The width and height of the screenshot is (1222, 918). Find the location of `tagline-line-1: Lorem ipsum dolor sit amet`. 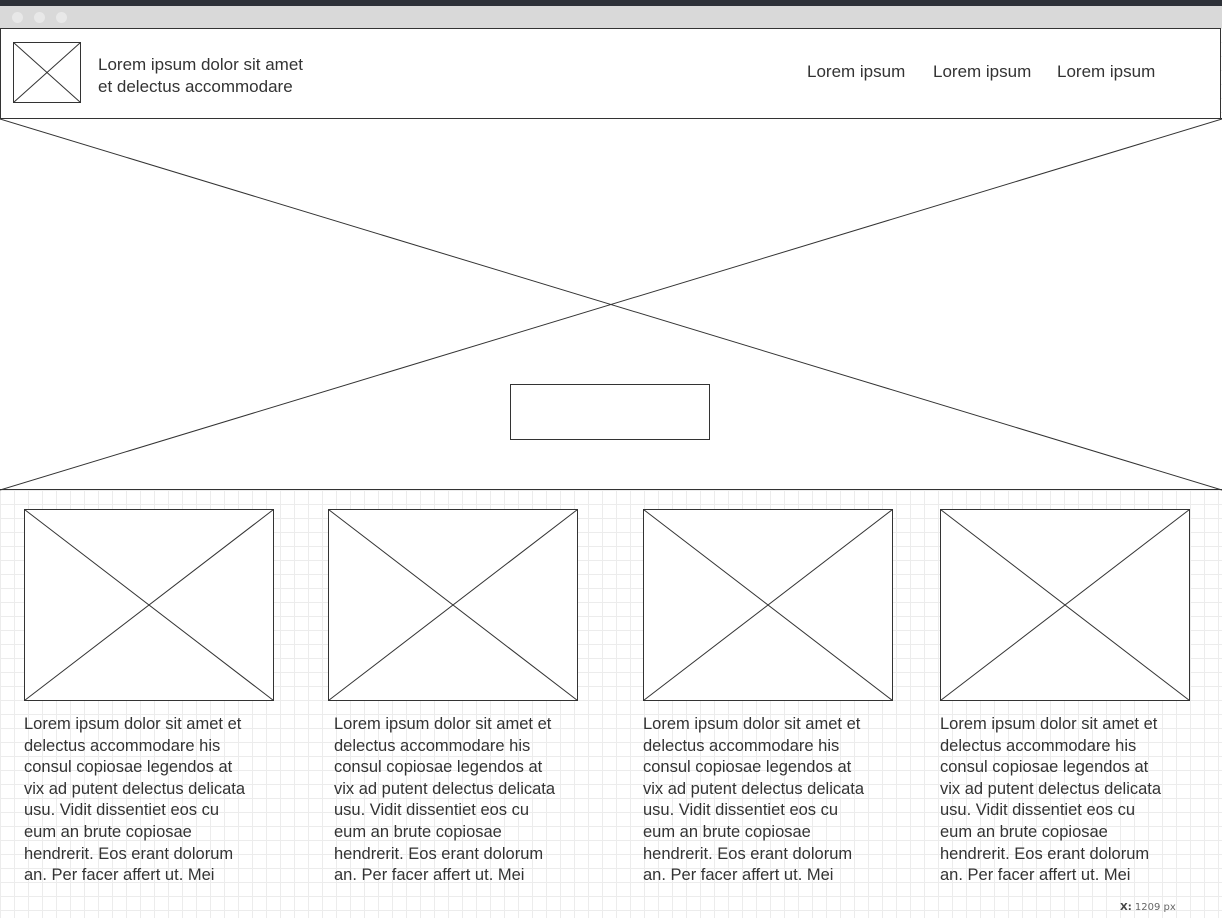

tagline-line-1: Lorem ipsum dolor sit amet is located at coordinates (201, 64).